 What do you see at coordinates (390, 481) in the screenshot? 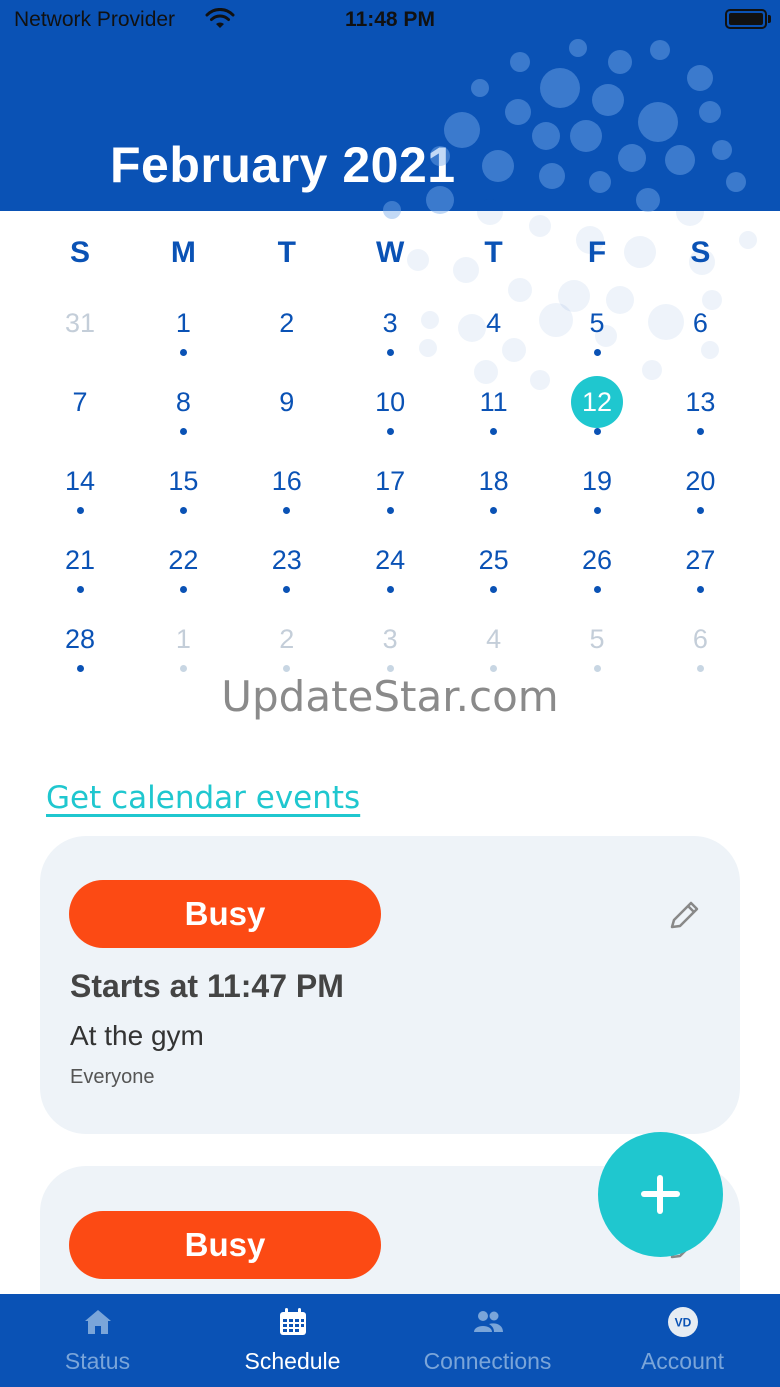
I see `day-number: 17` at bounding box center [390, 481].